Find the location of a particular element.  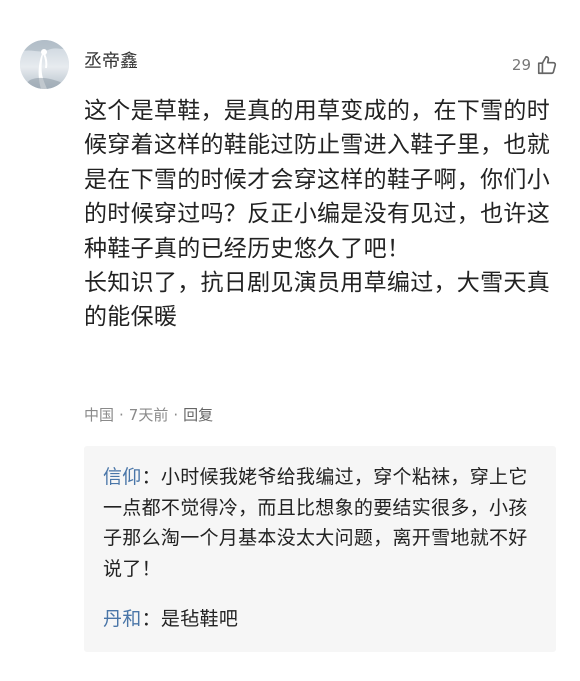

avatar is located at coordinates (44, 64).